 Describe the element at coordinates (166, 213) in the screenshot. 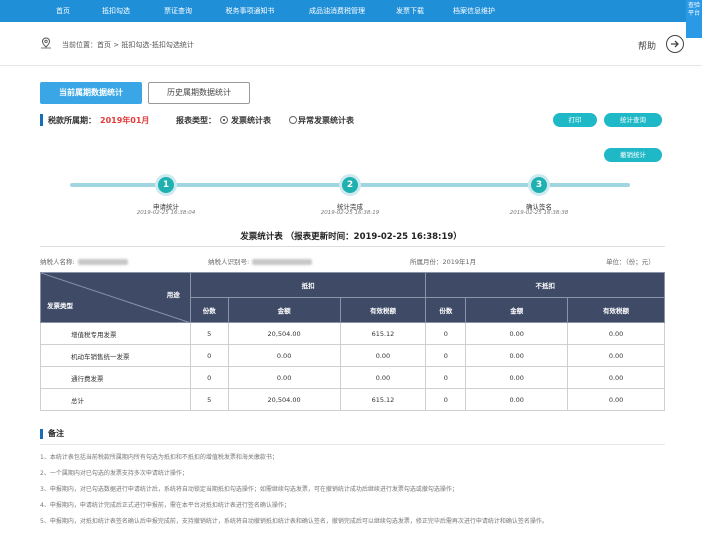

I see `step-time-1: 2019-02-25 16:38:04` at that location.